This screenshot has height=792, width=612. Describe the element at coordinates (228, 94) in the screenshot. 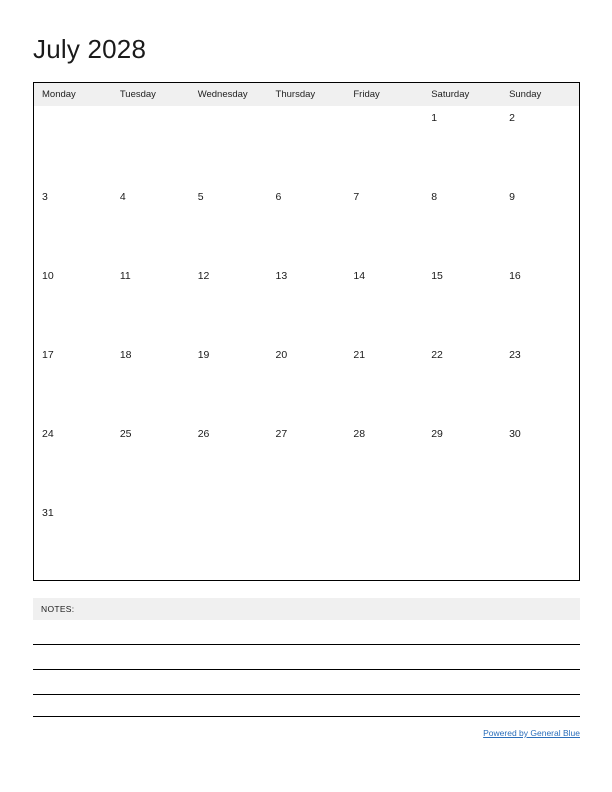

I see `weekday-header-wednesday: Wednesday` at that location.